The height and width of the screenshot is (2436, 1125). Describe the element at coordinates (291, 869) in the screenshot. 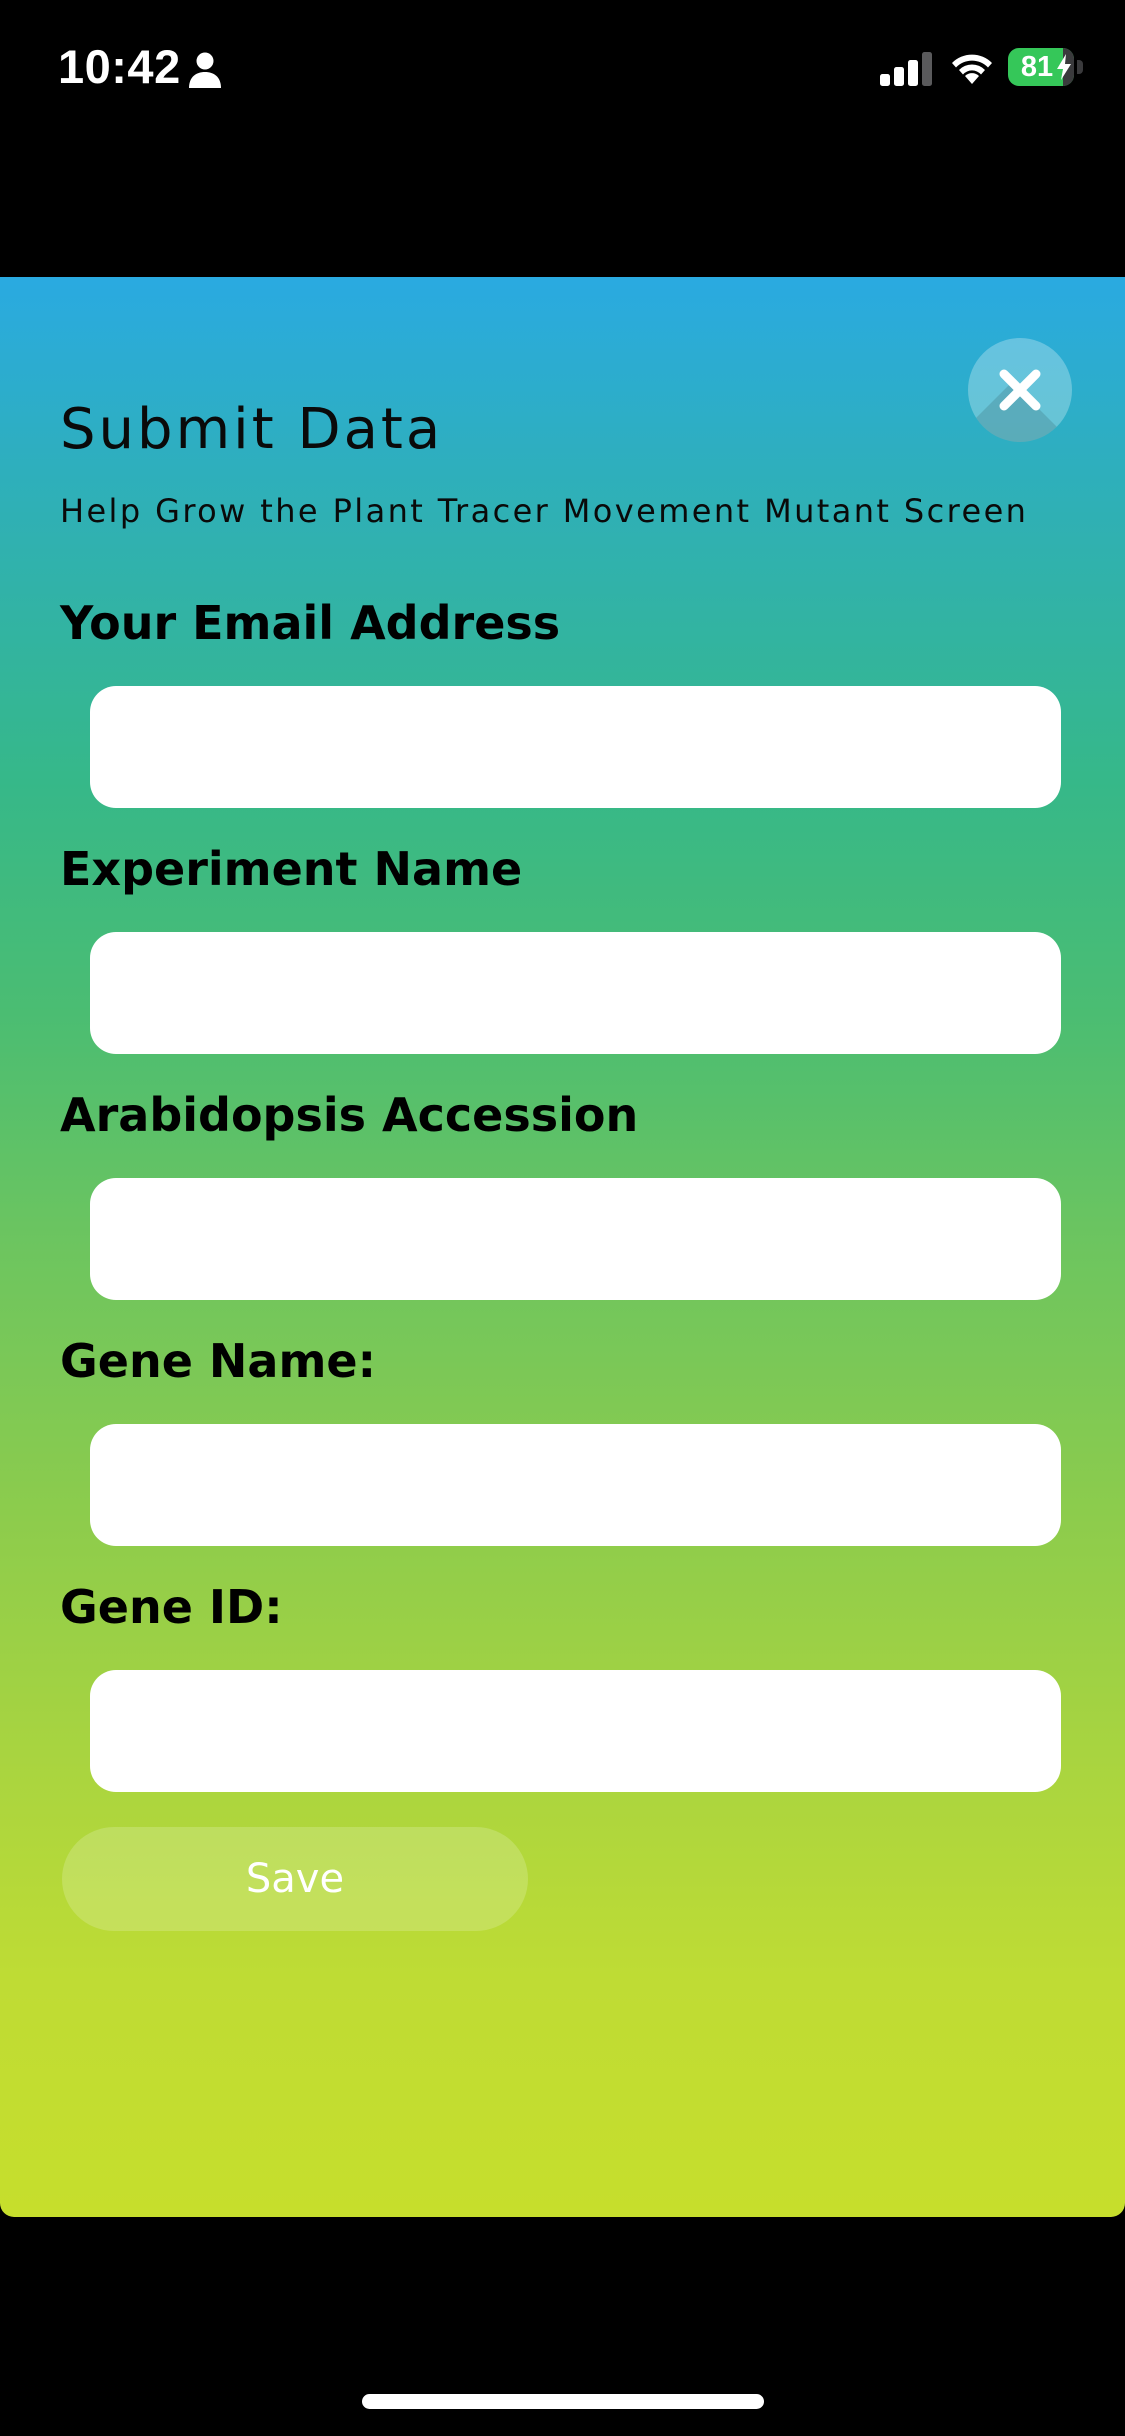

I see `experiment-name-label: Experiment Name` at that location.